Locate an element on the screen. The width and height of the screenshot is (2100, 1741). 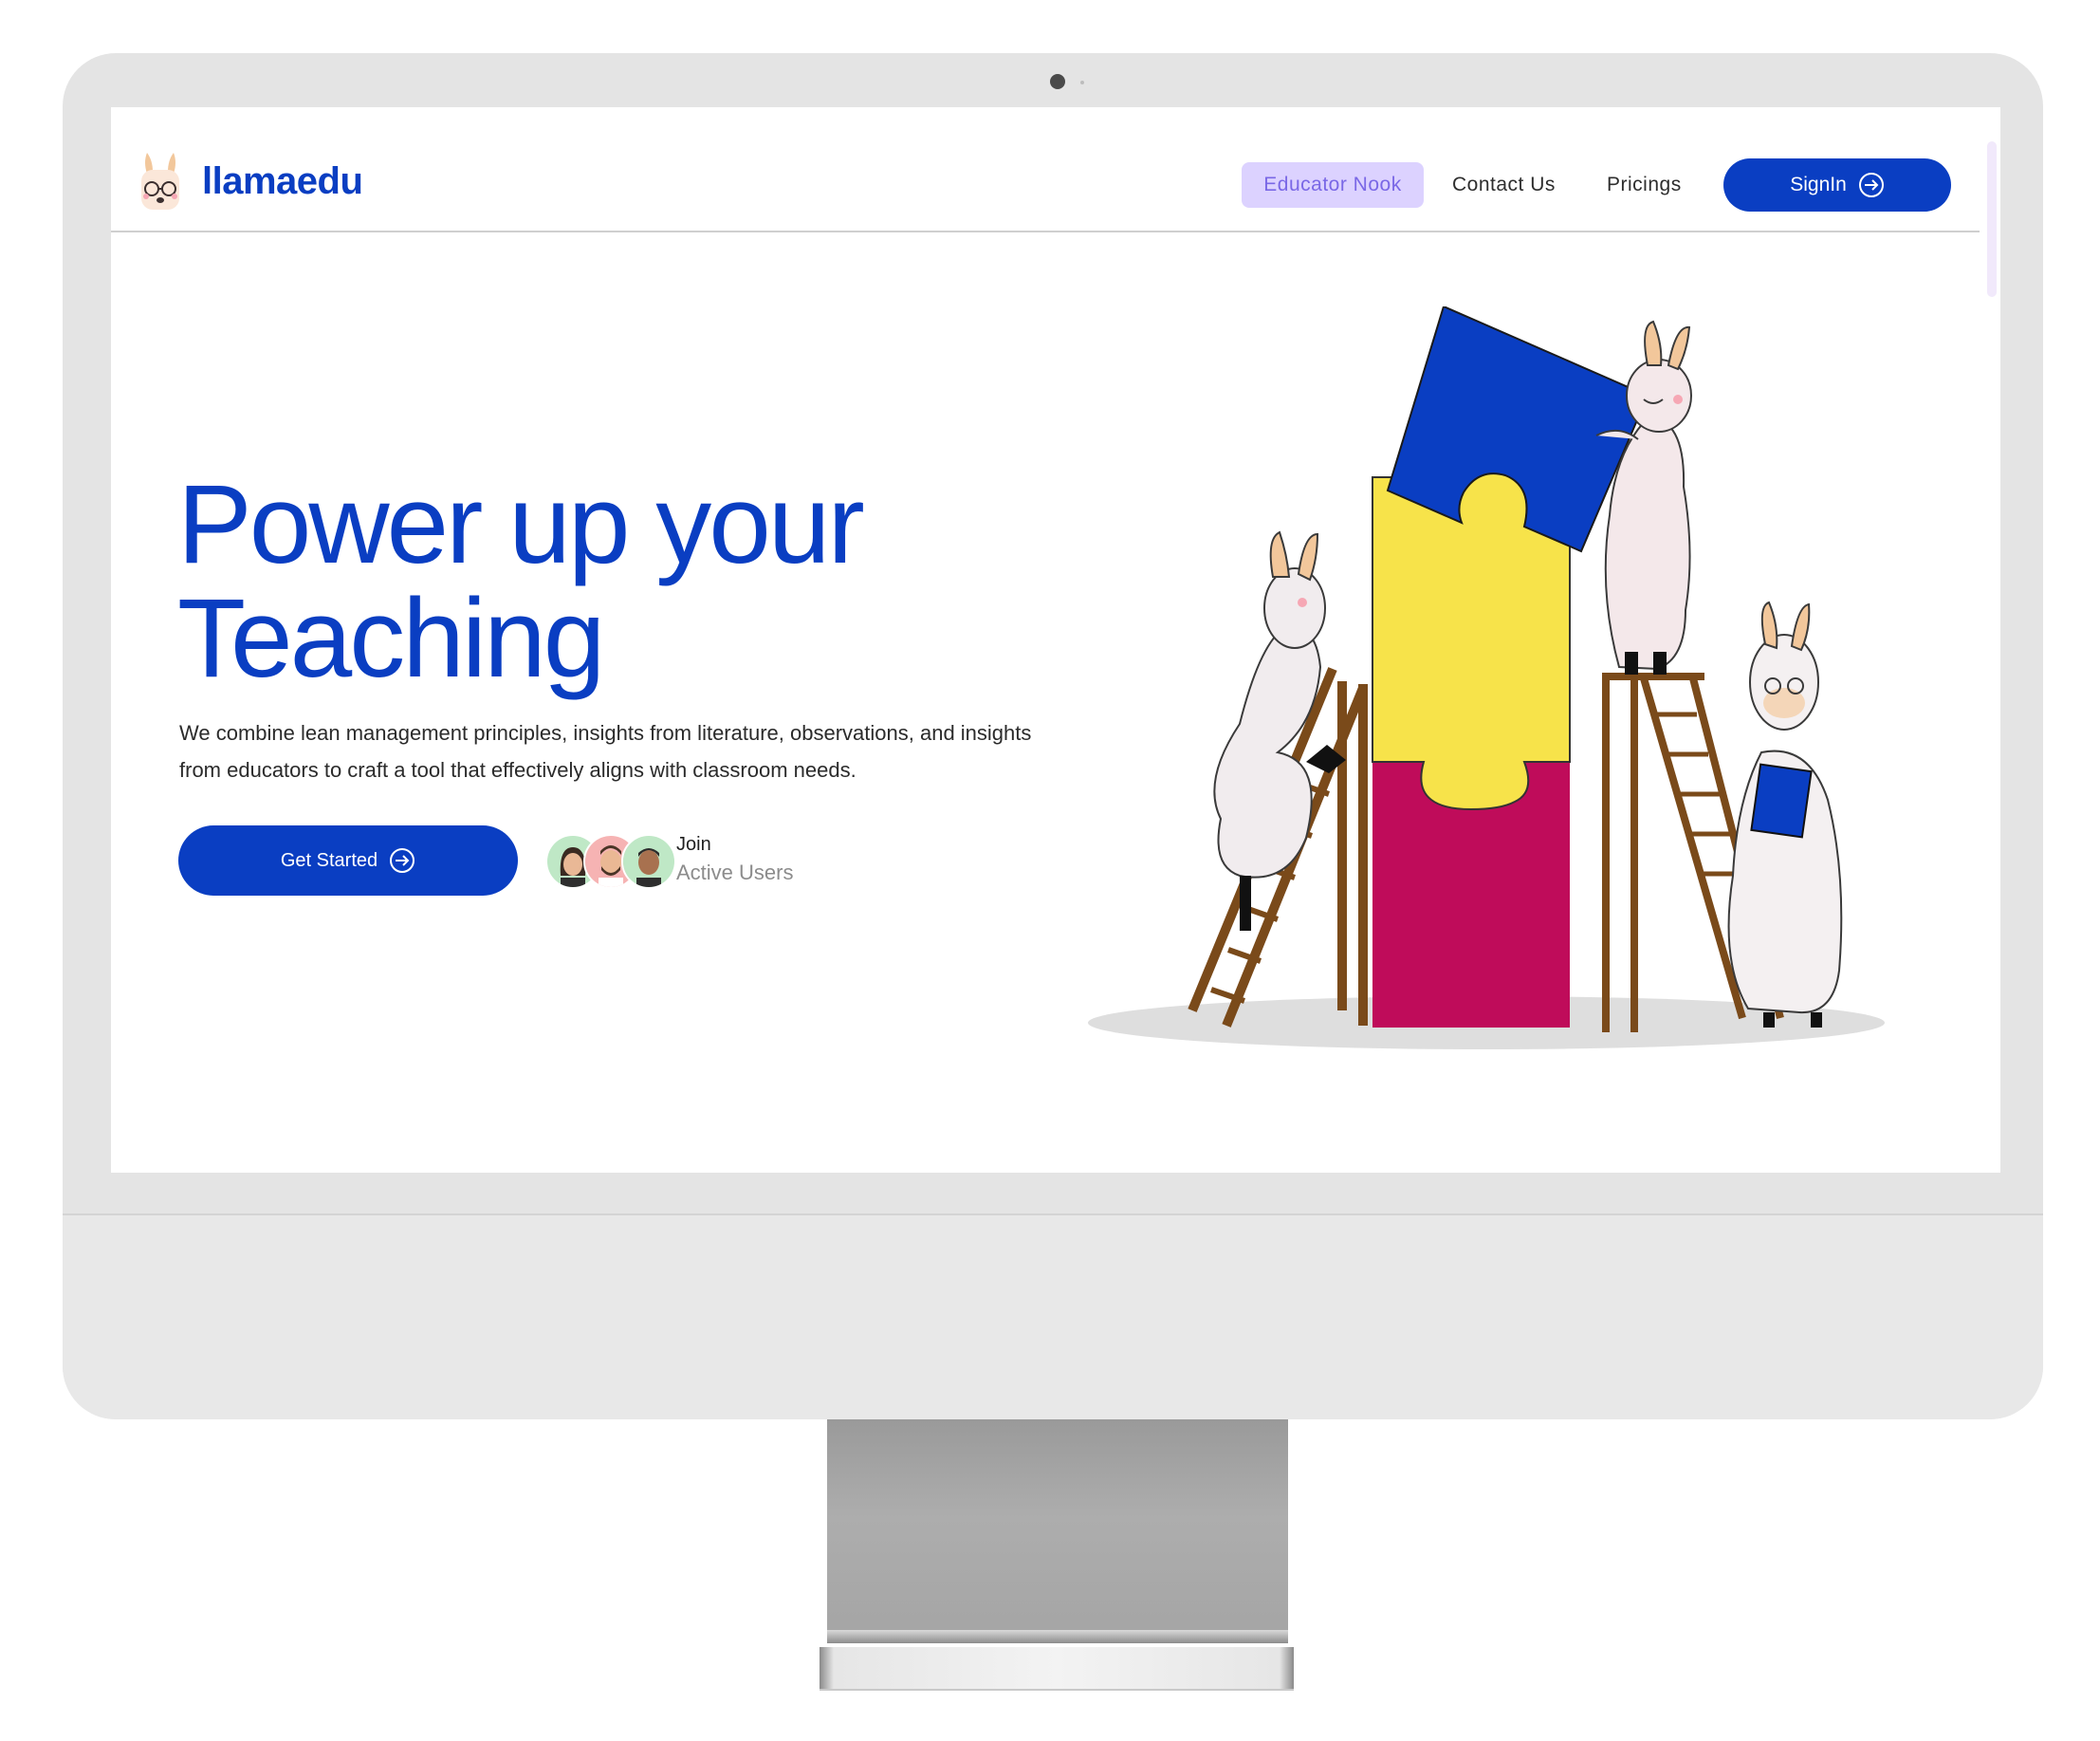
hero-title-line1: Power up your is located at coordinates (521, 524).